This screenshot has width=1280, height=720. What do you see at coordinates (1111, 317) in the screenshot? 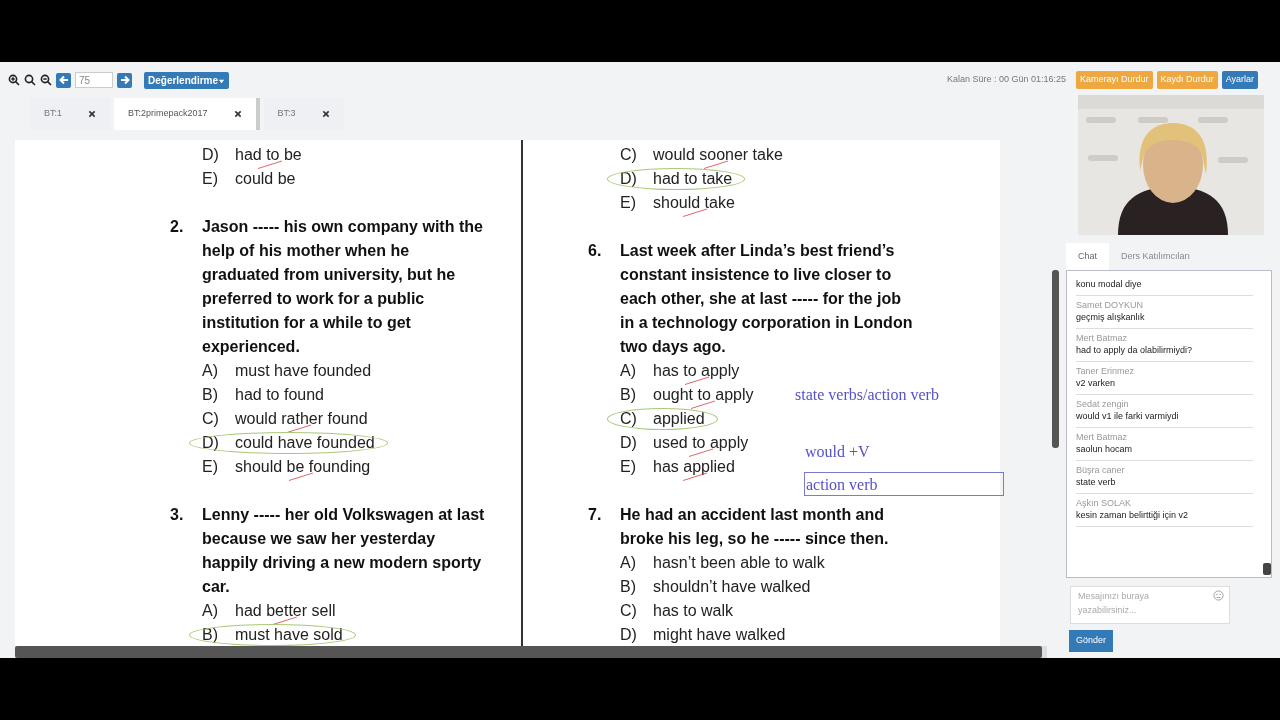
I see `message-text: geçmiş alışkanlık` at bounding box center [1111, 317].